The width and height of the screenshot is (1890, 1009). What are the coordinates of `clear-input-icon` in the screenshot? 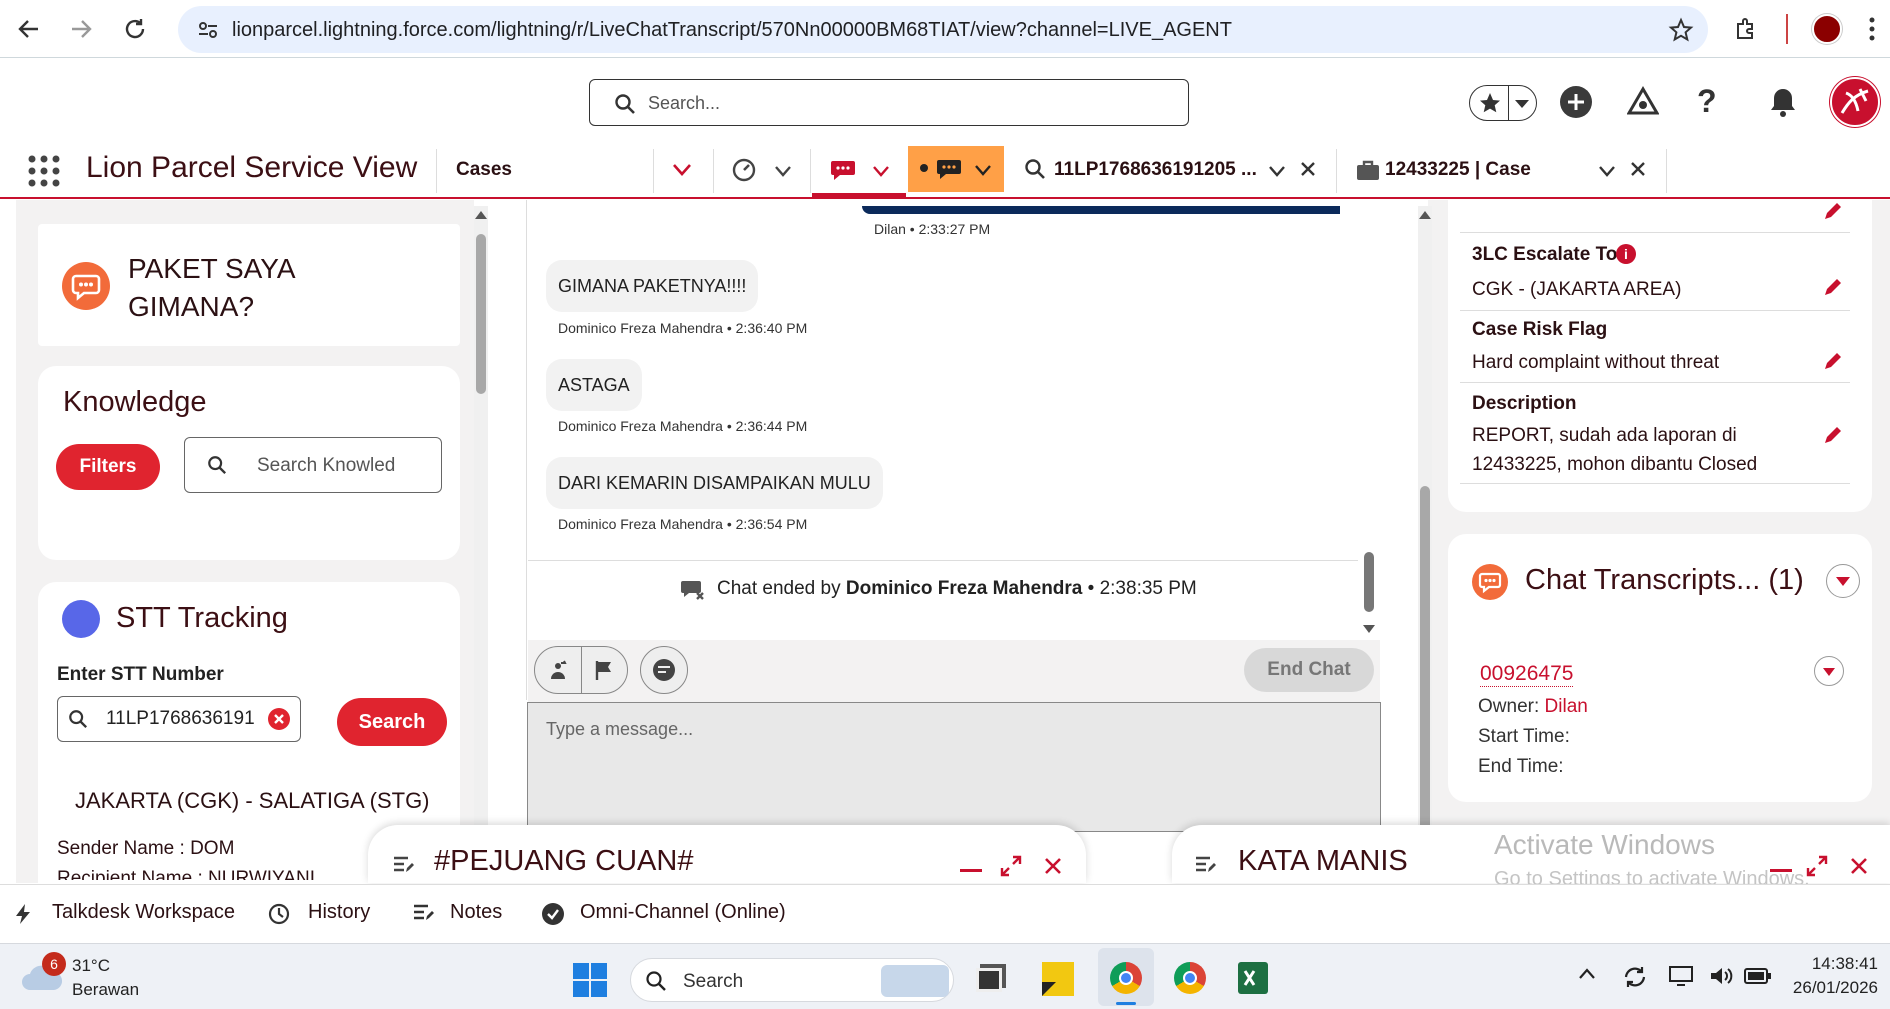 It's located at (279, 719).